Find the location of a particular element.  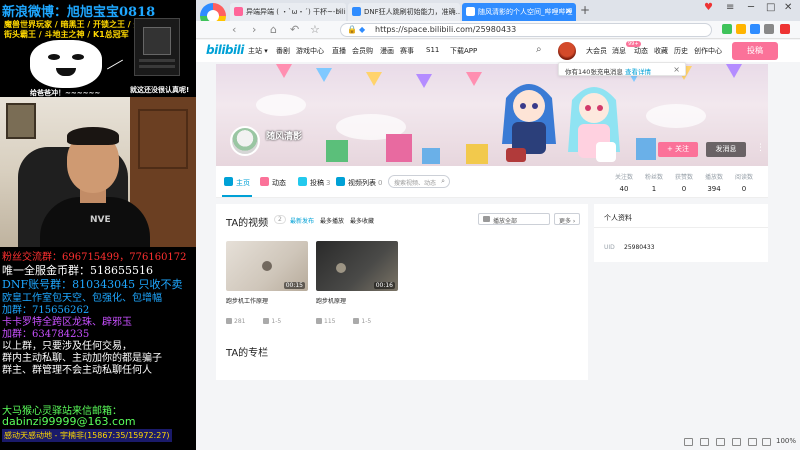

clock-icon is located at coordinates (266, 321).